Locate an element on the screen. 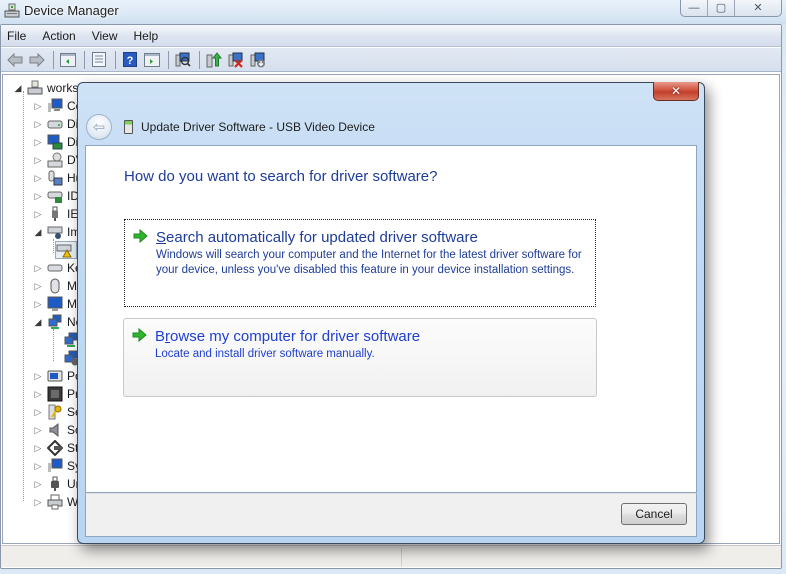  disable-device-button is located at coordinates (258, 60).